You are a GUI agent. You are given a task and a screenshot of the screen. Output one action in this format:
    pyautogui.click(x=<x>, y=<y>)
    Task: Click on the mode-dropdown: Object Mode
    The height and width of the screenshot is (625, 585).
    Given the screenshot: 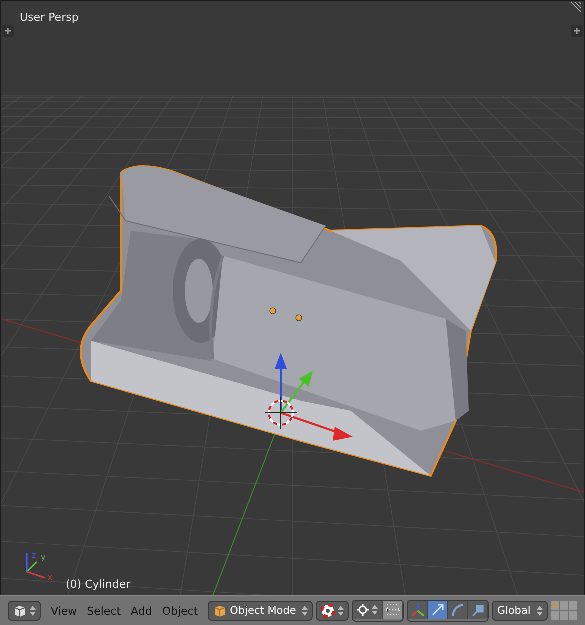 What is the action you would take?
    pyautogui.click(x=261, y=611)
    